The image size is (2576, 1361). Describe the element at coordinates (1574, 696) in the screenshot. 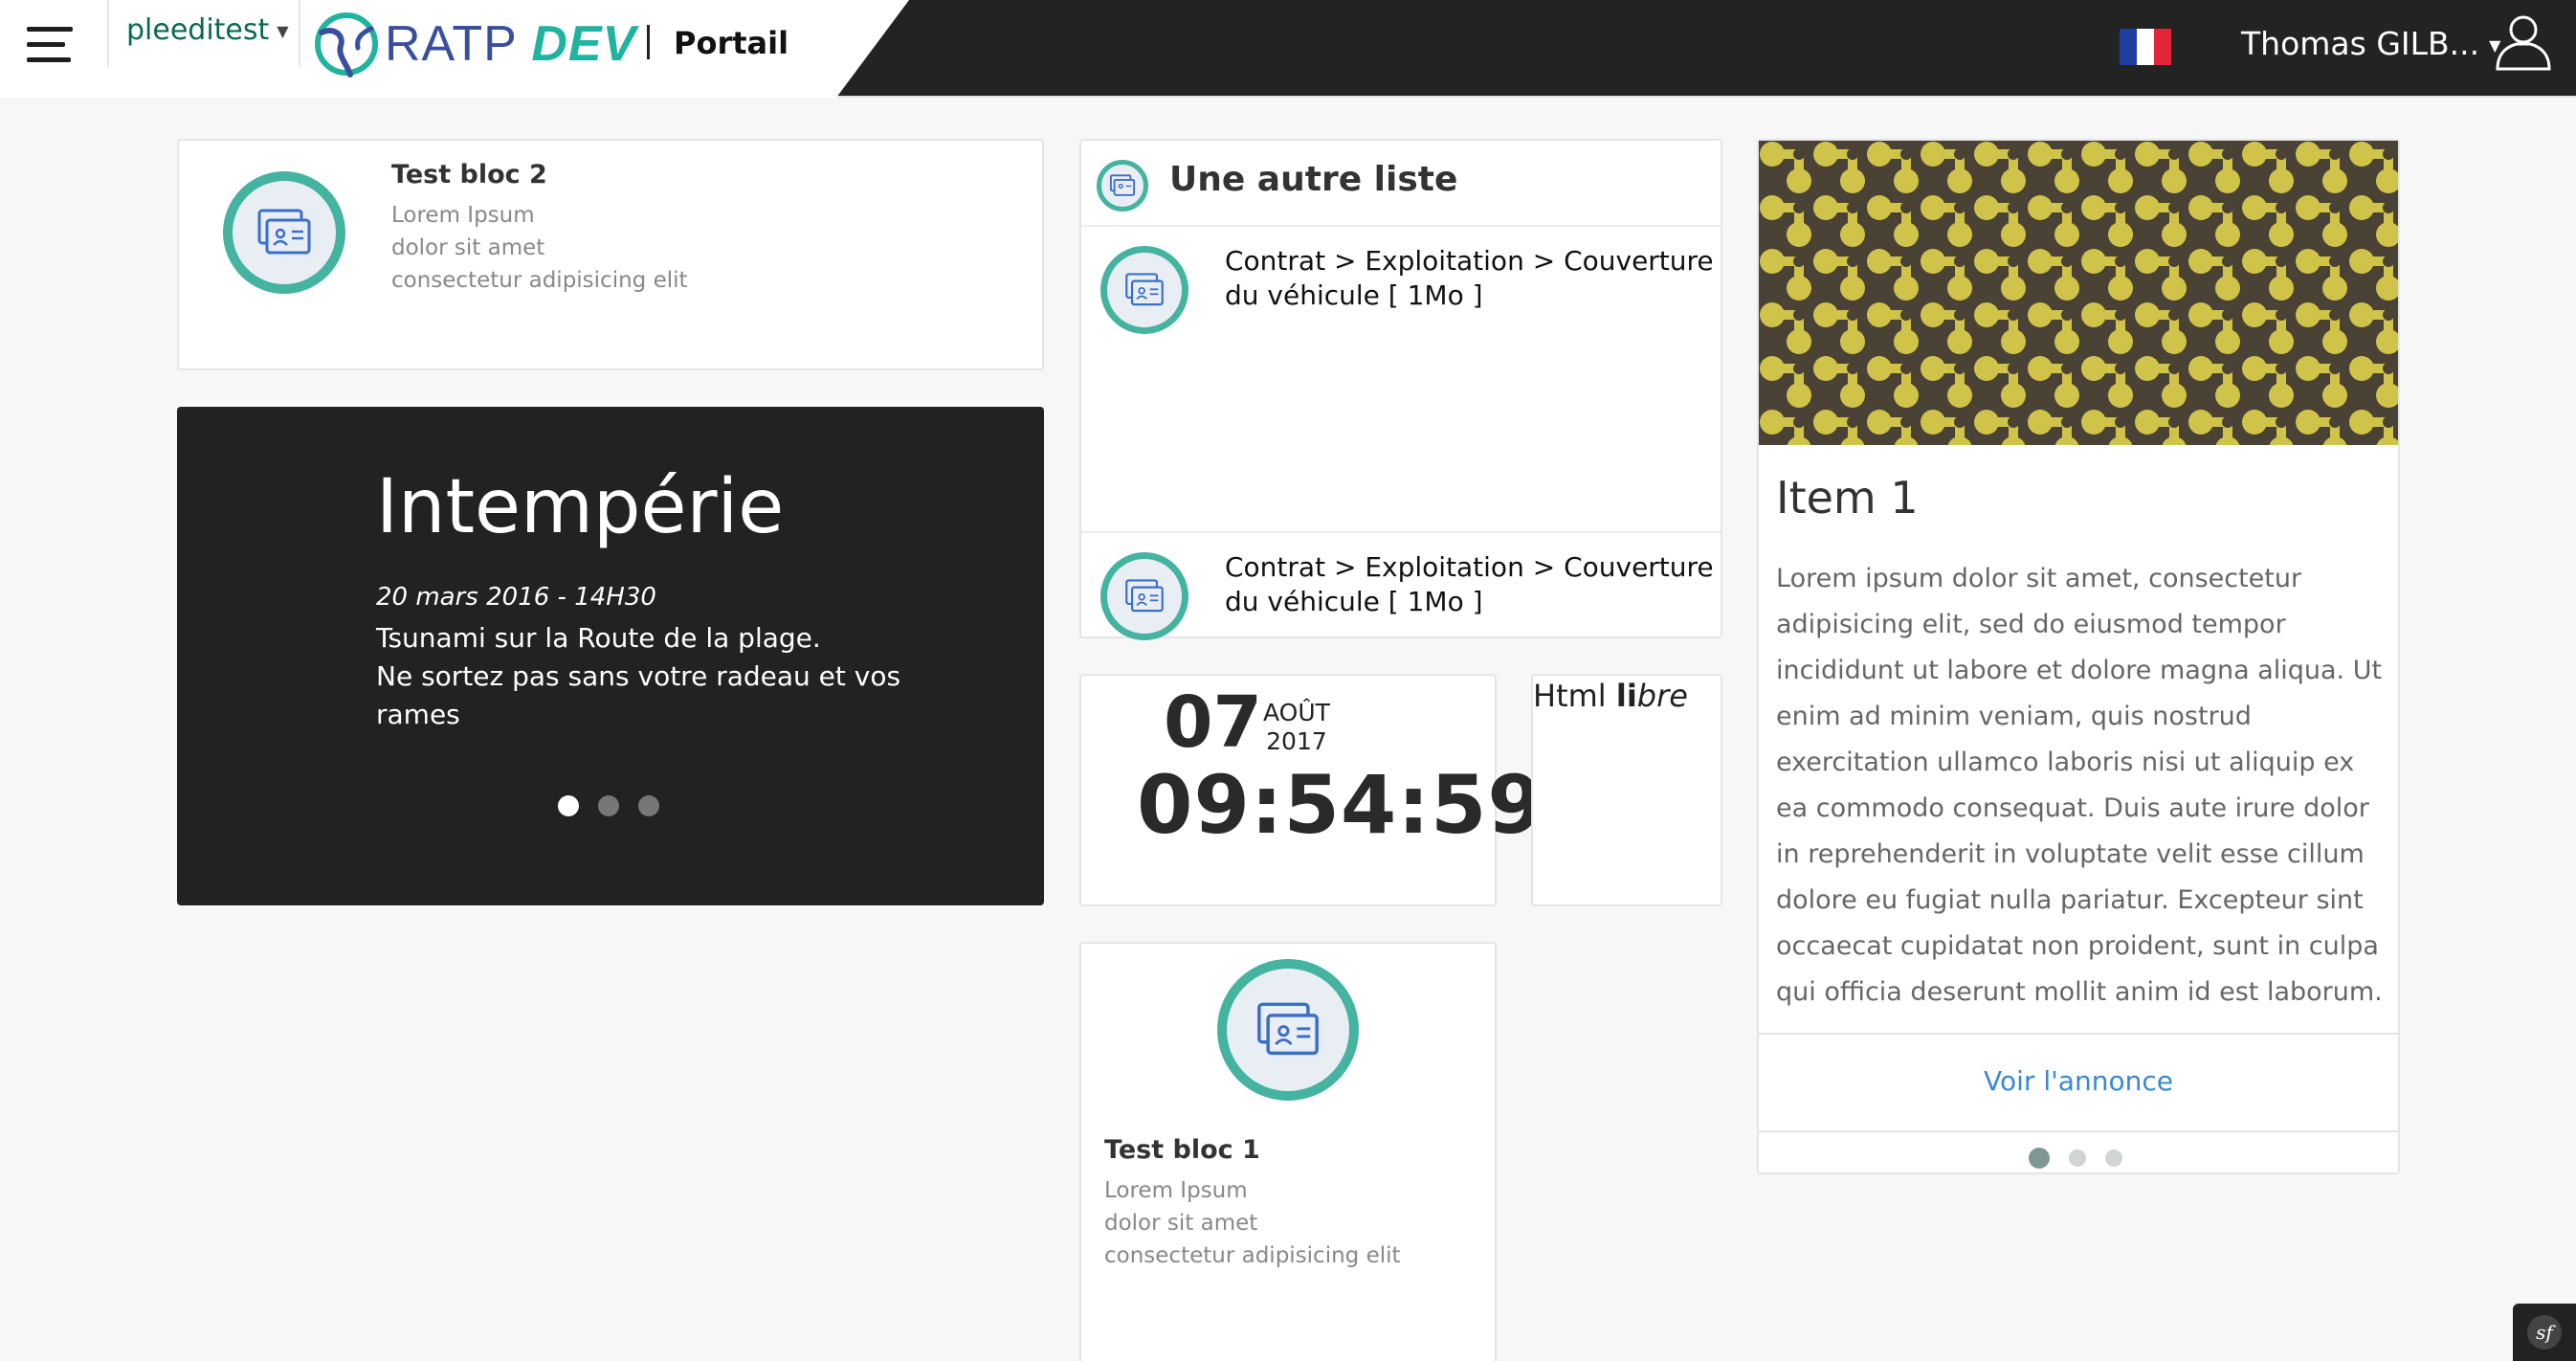

I see `html-libre-plain: Html` at that location.